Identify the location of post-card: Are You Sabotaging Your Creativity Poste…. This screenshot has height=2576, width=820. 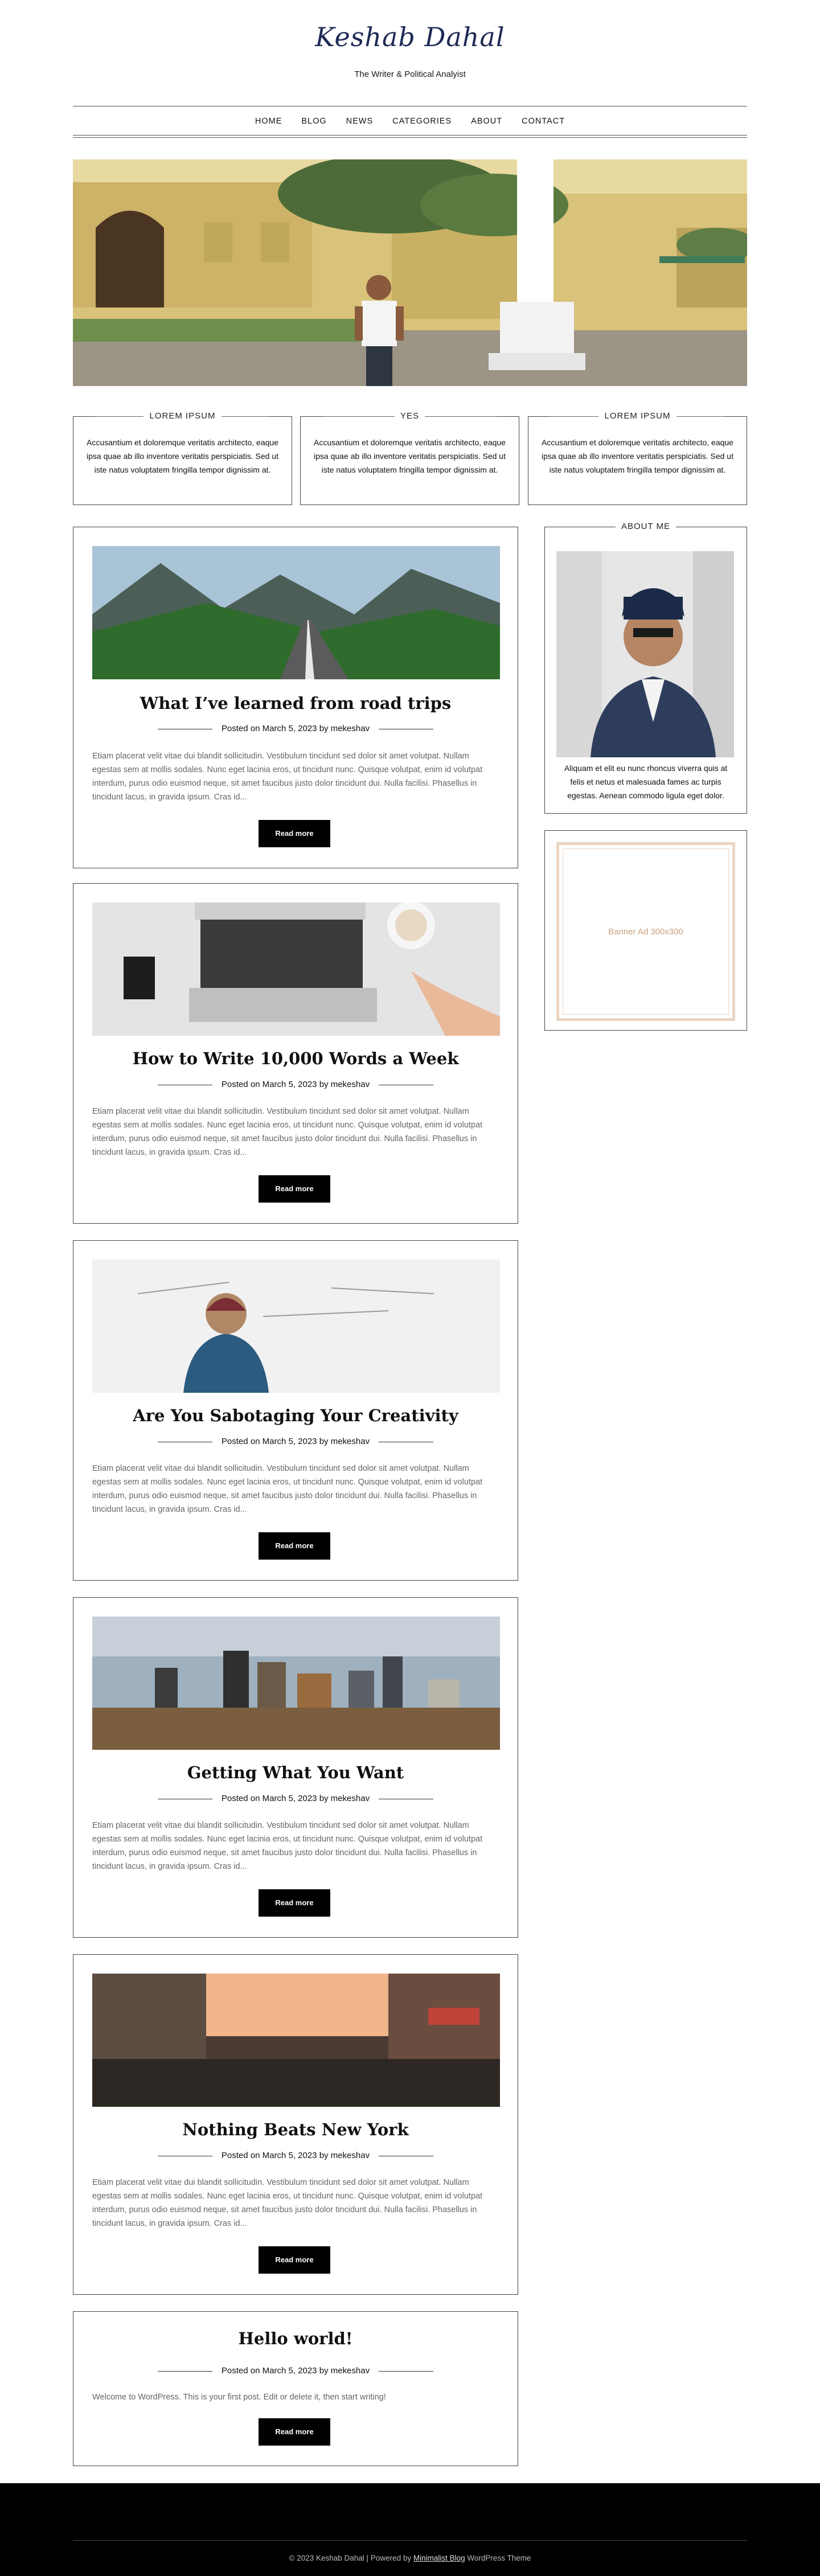
(295, 1410).